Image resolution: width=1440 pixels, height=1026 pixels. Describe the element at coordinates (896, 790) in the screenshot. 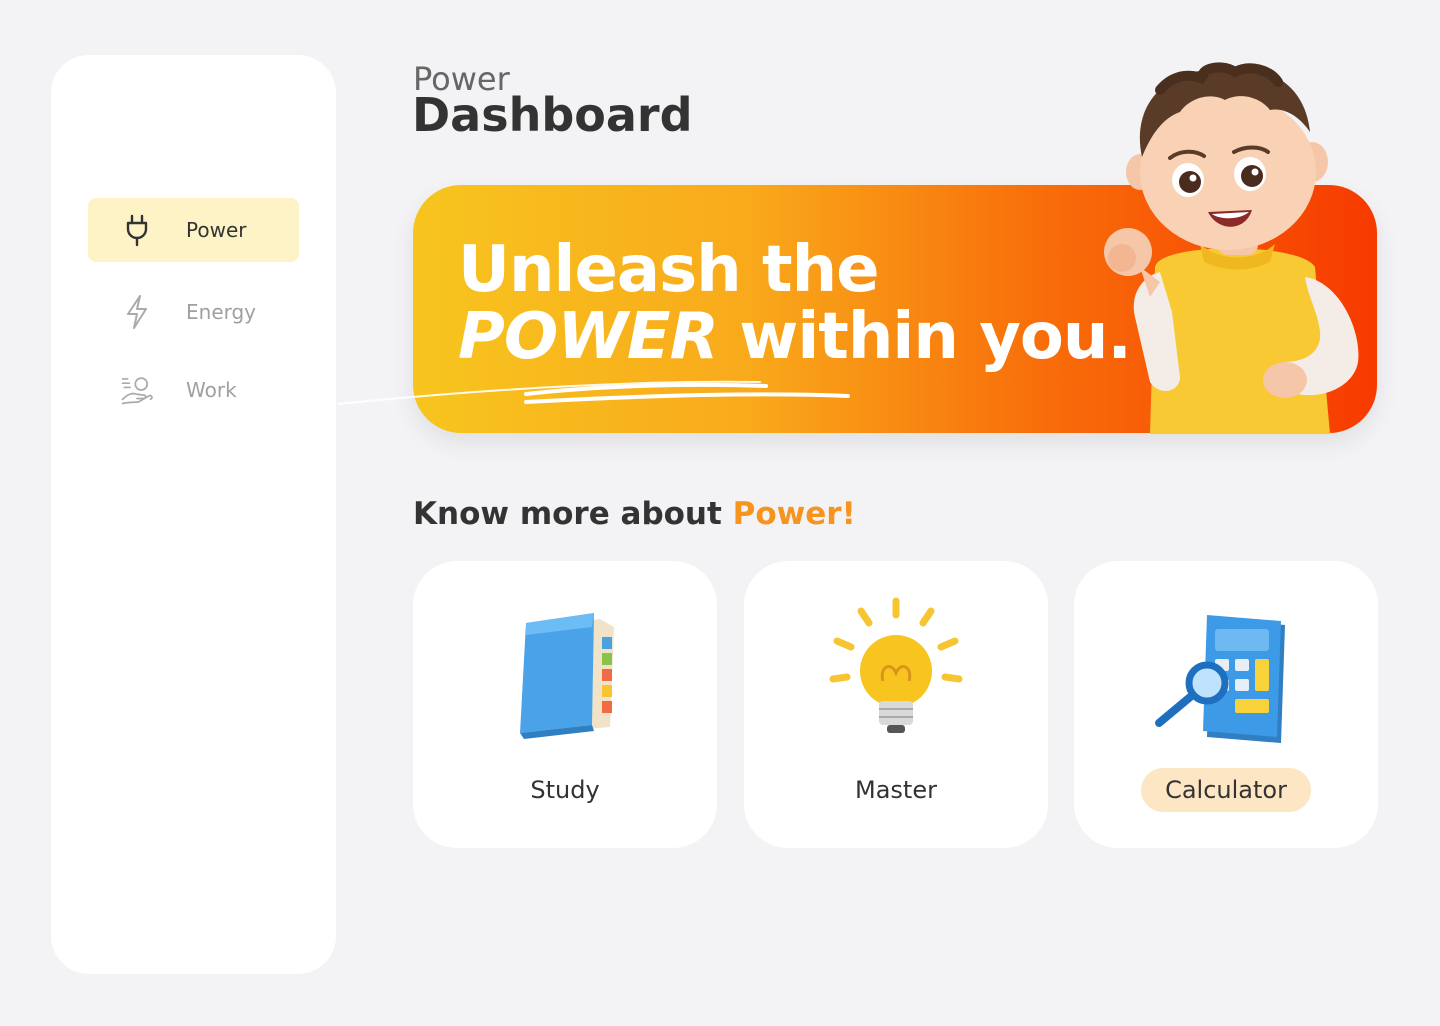

I see `card-label: Master` at that location.